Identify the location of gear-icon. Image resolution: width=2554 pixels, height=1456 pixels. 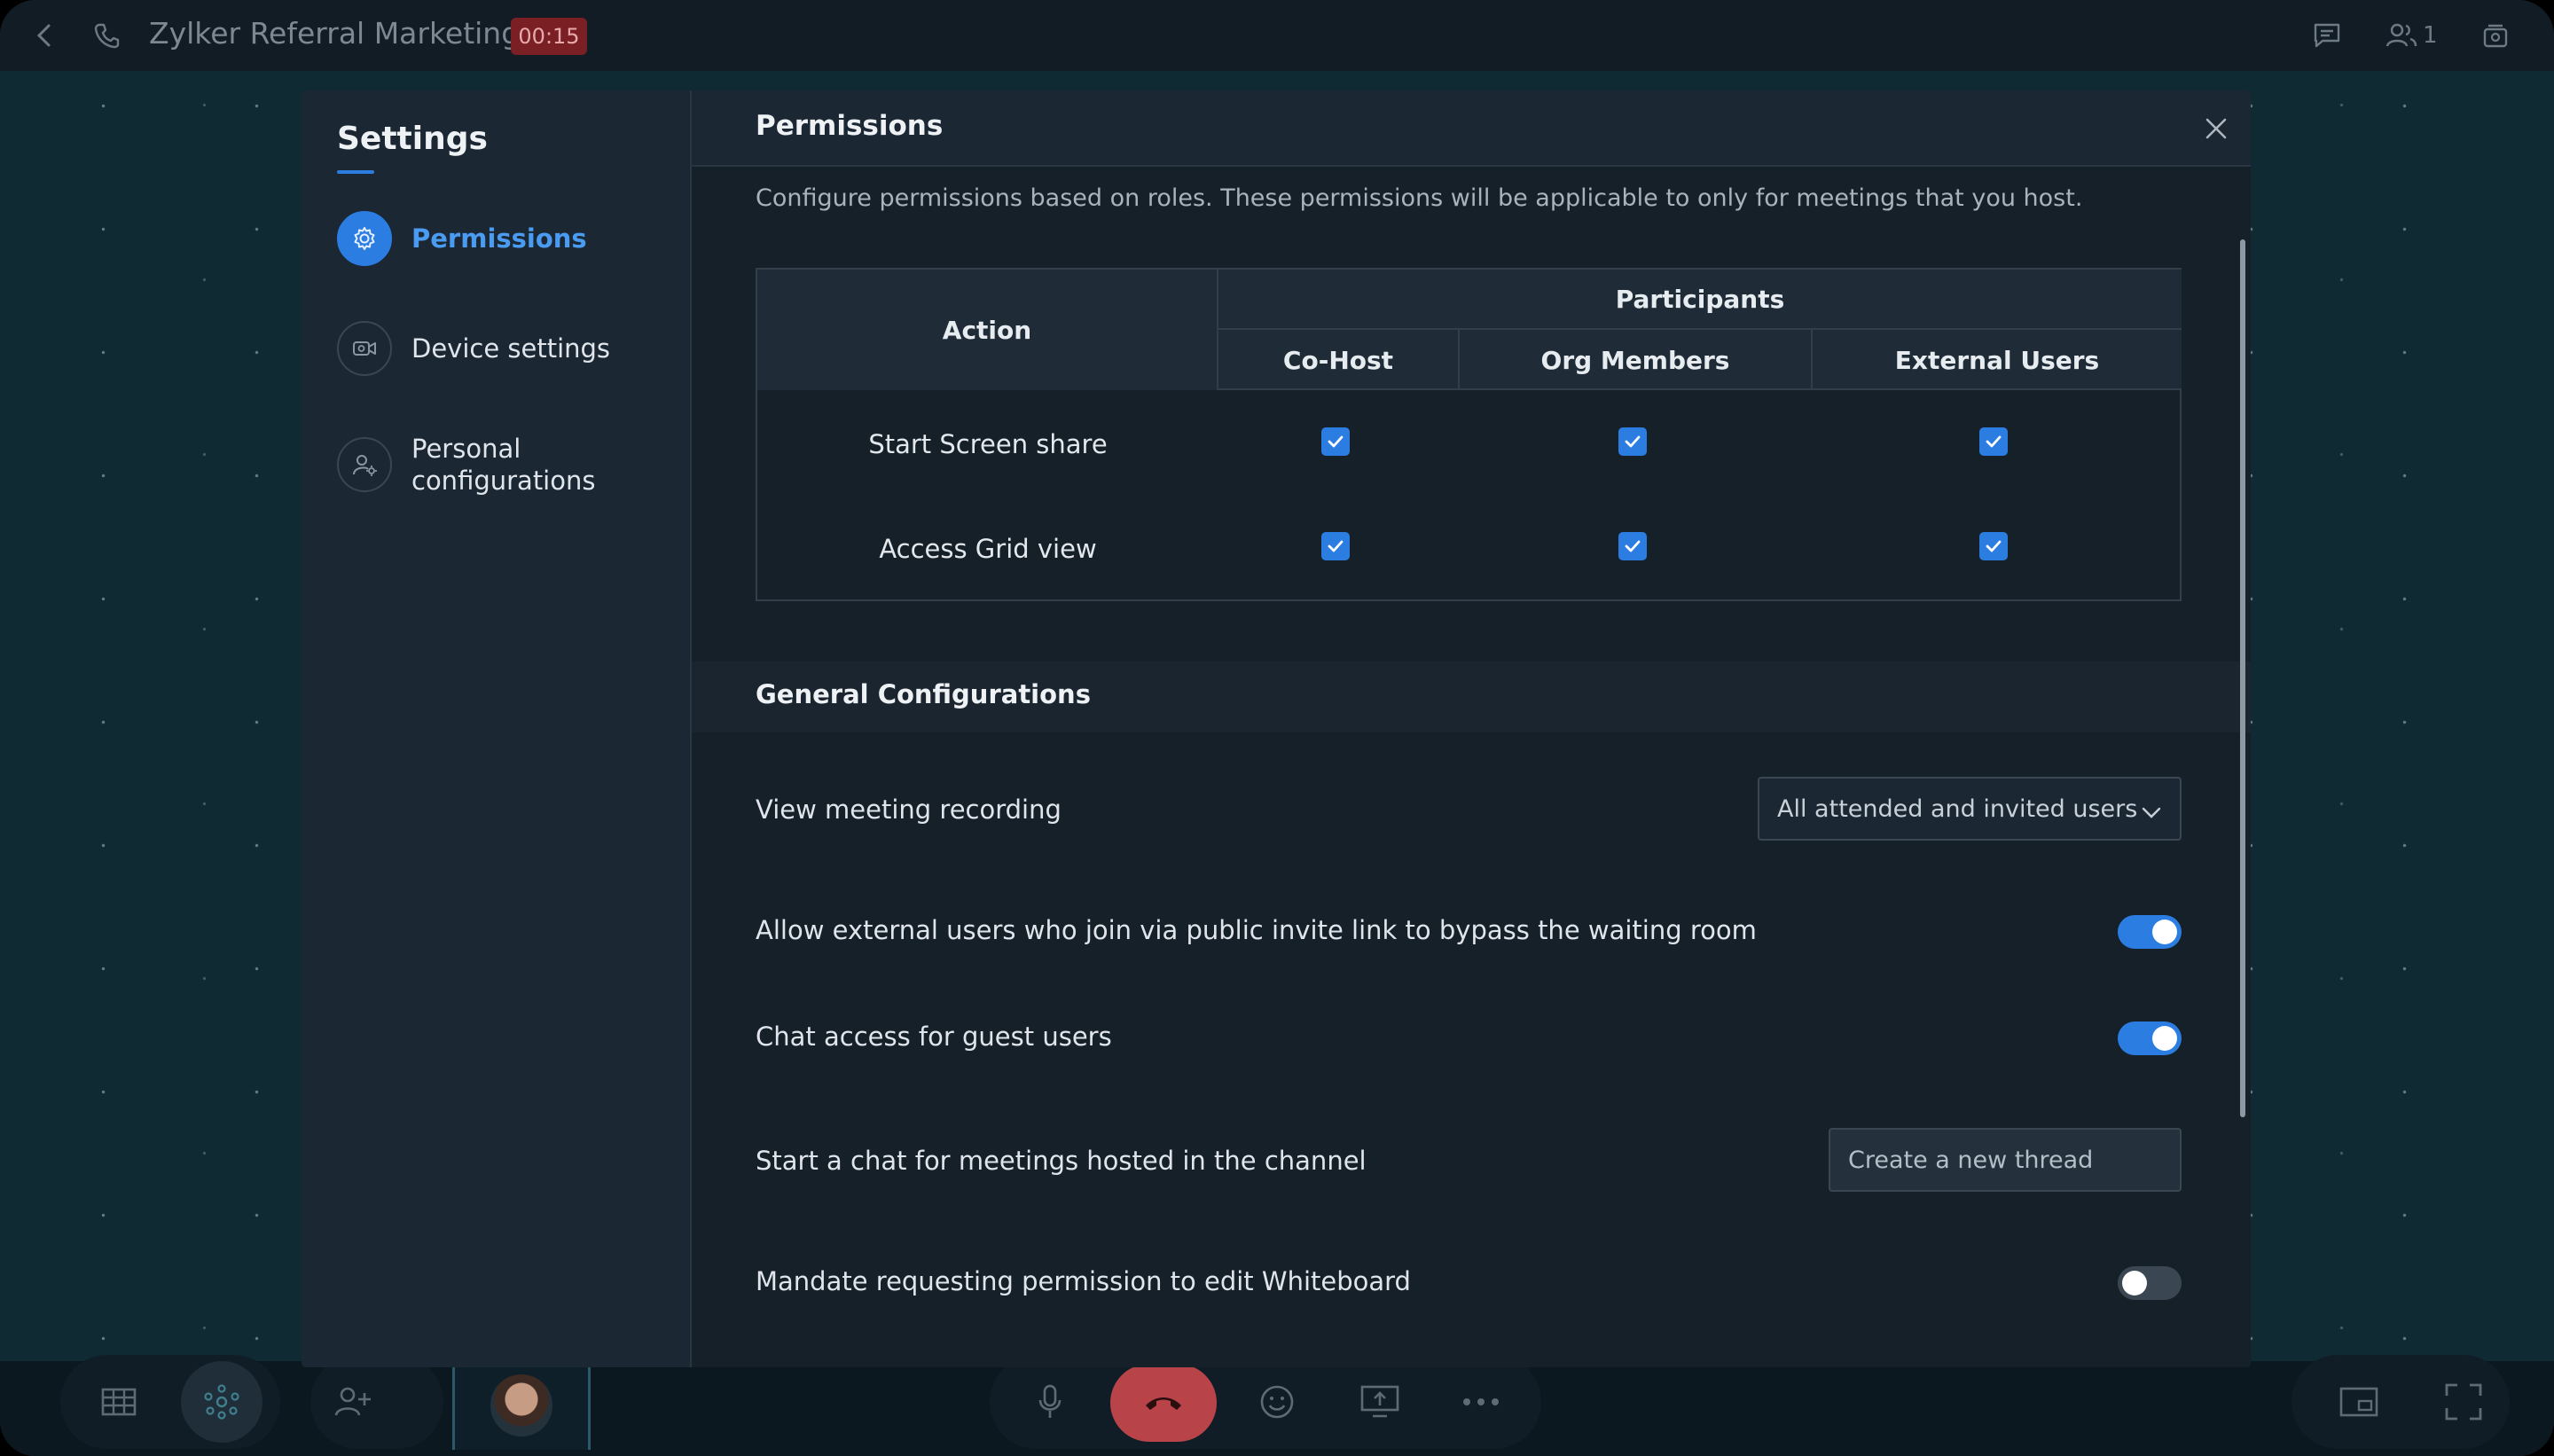
(364, 238).